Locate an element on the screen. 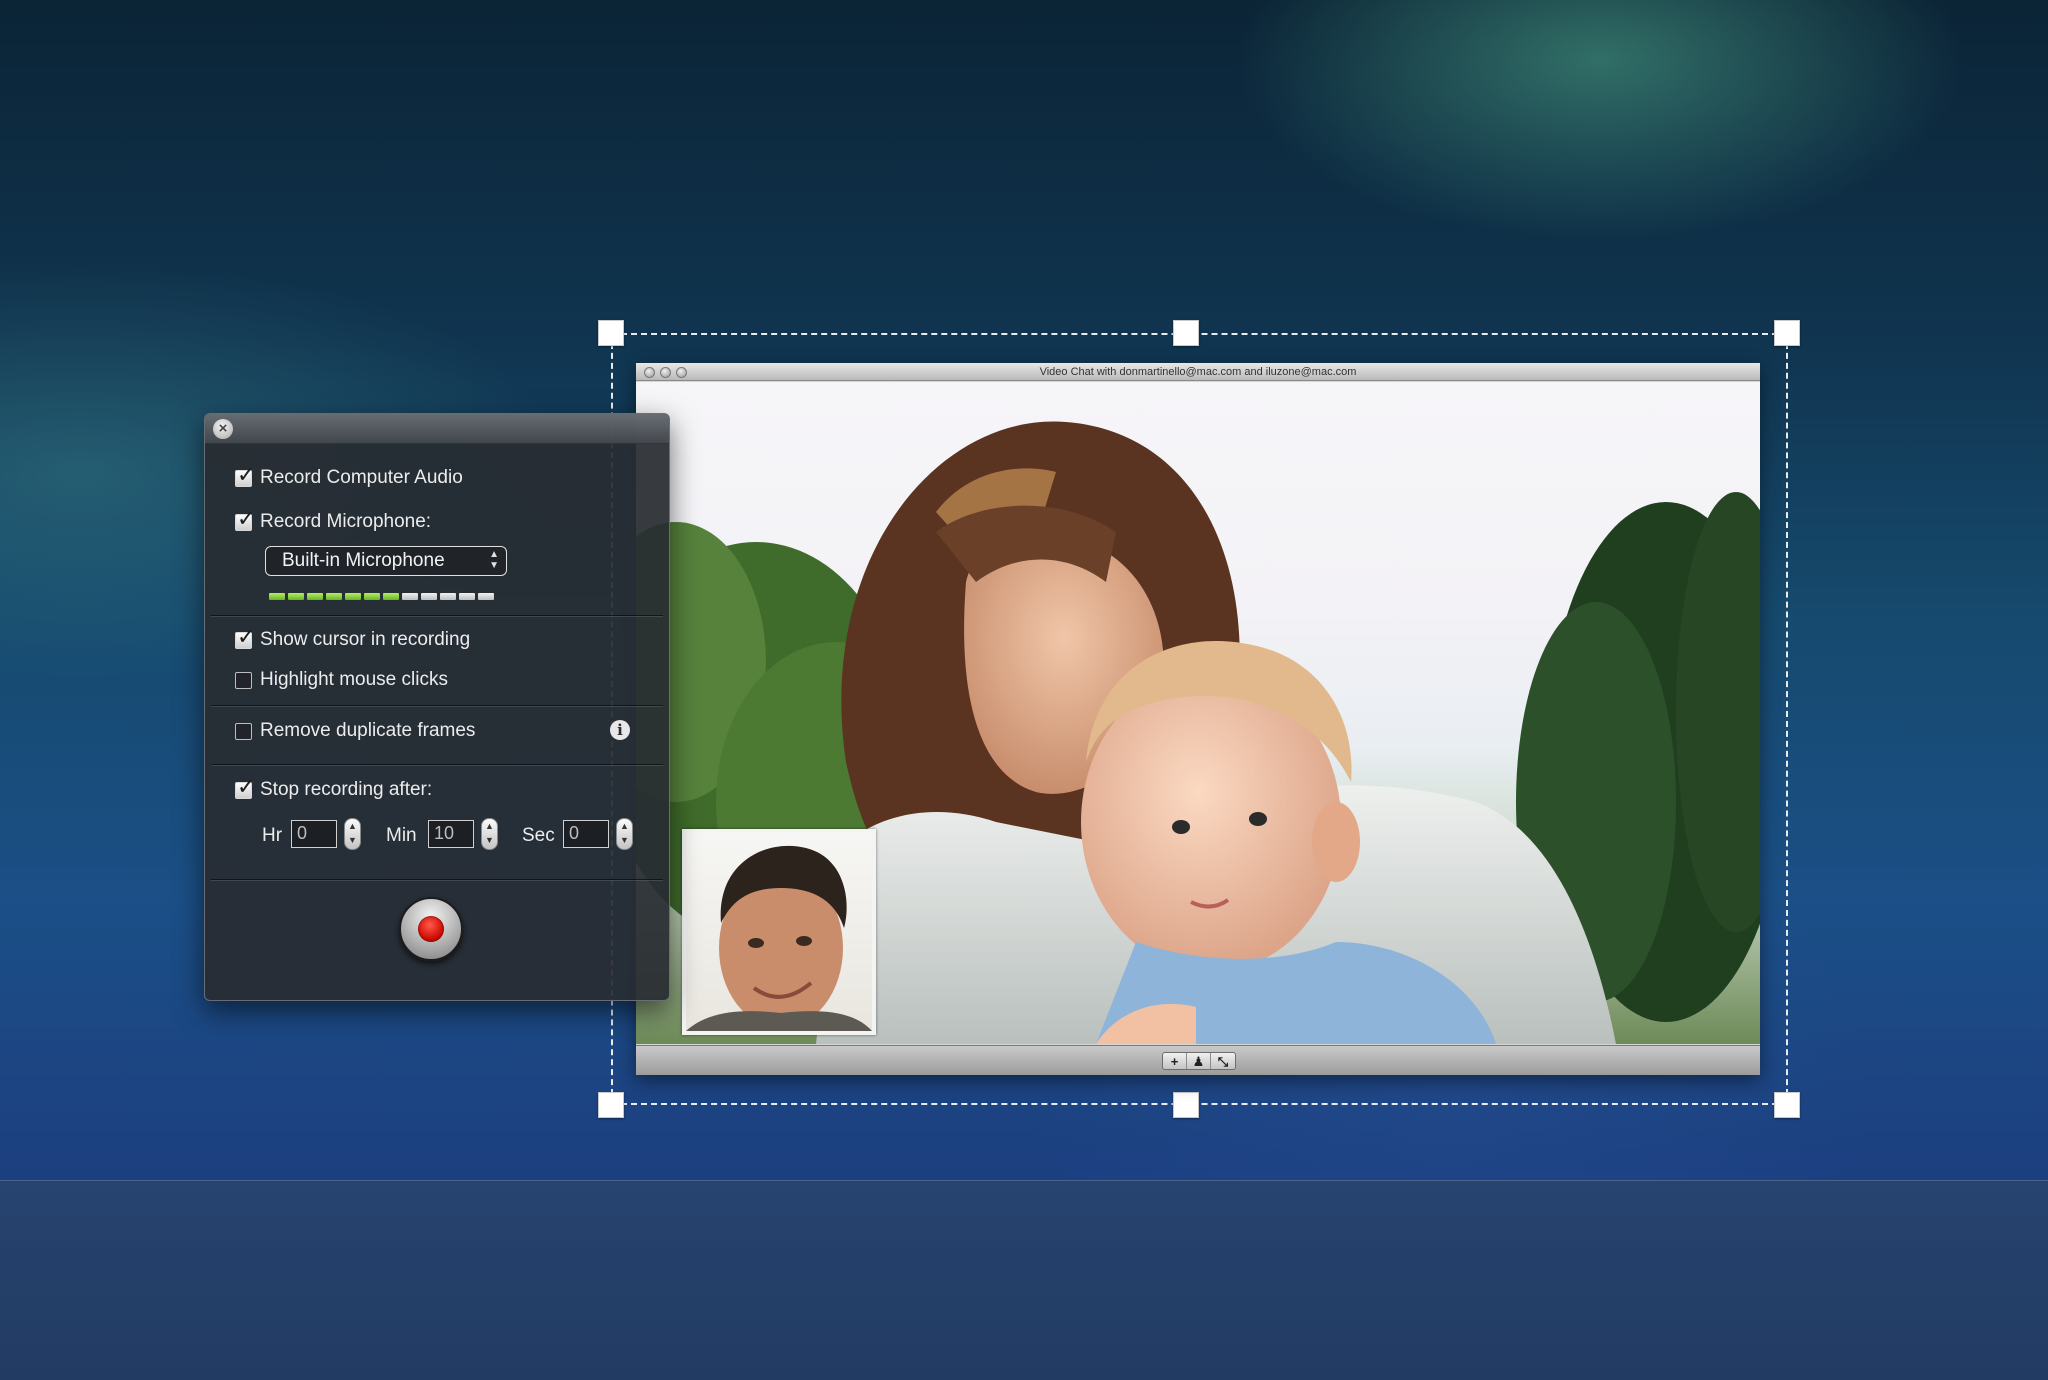 The image size is (2048, 1380). microphone-select: Built-in Microphone ▲ ▼ is located at coordinates (386, 561).